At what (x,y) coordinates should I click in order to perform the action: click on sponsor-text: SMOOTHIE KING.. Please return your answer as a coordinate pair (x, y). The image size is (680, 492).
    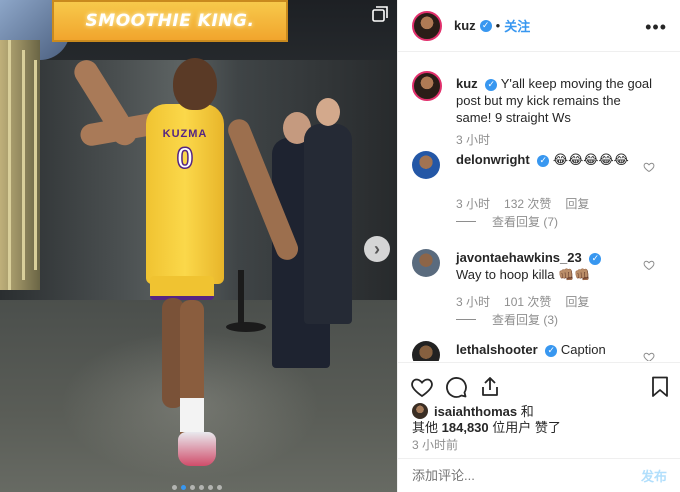
    Looking at the image, I should click on (170, 21).